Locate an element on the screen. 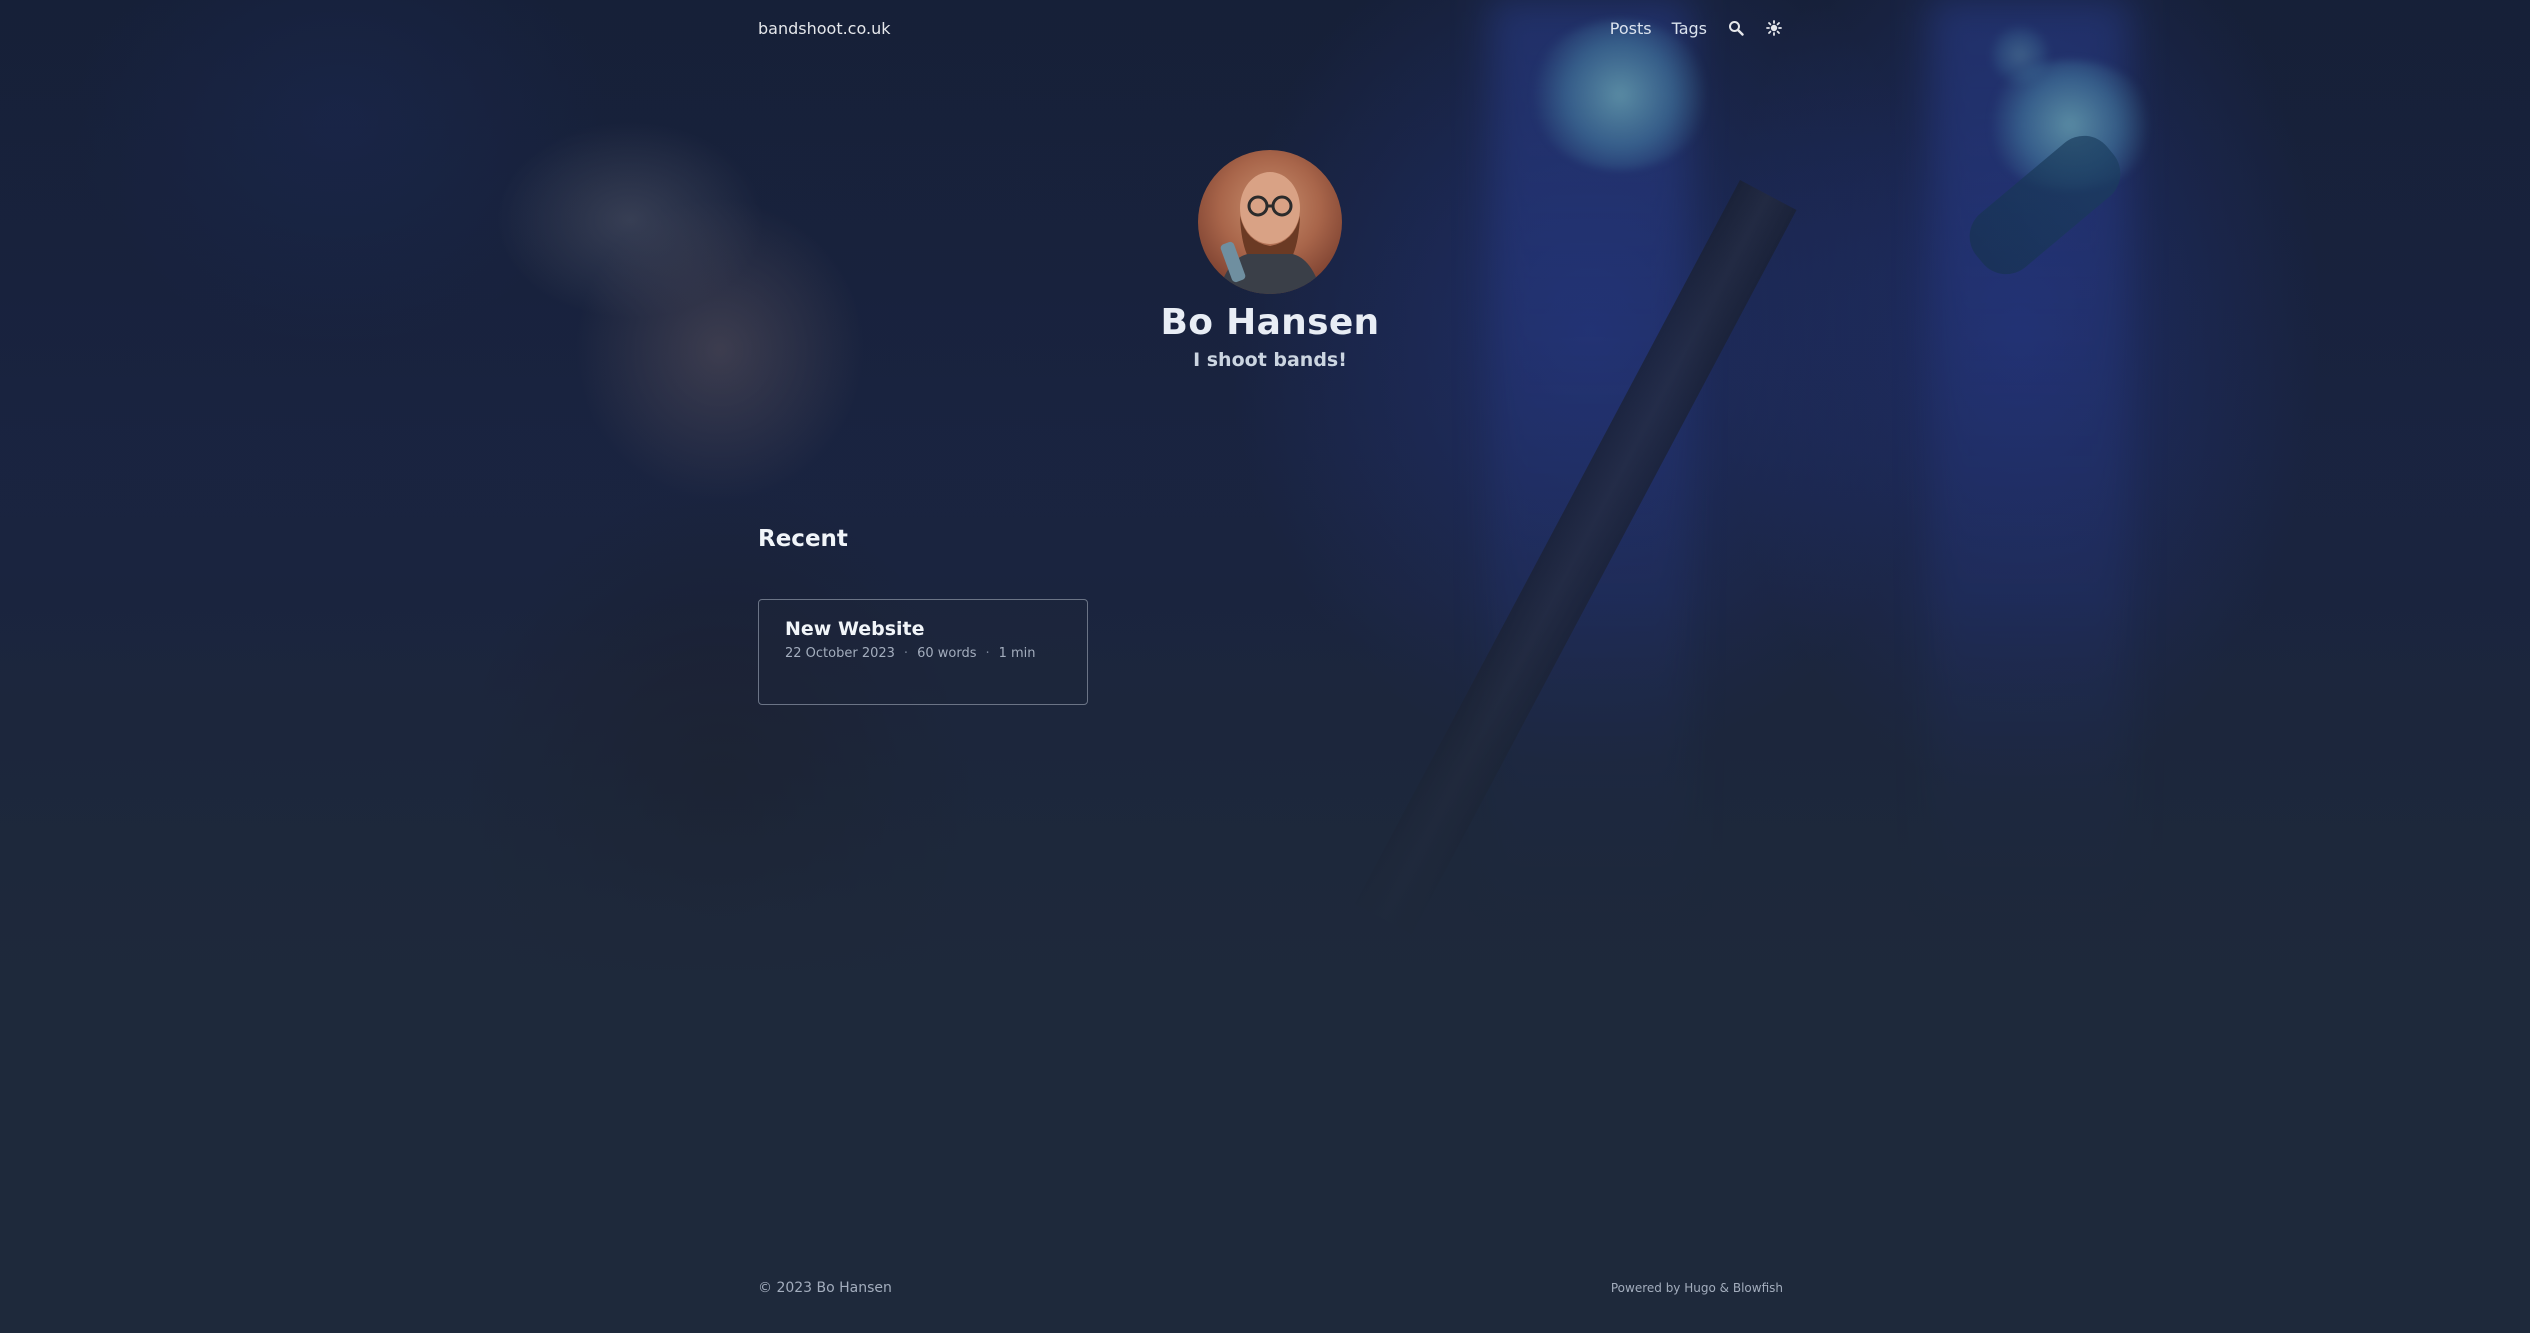 The height and width of the screenshot is (1333, 2530). post-meta: 22 October 2023 · 60 words · 1 min is located at coordinates (910, 653).